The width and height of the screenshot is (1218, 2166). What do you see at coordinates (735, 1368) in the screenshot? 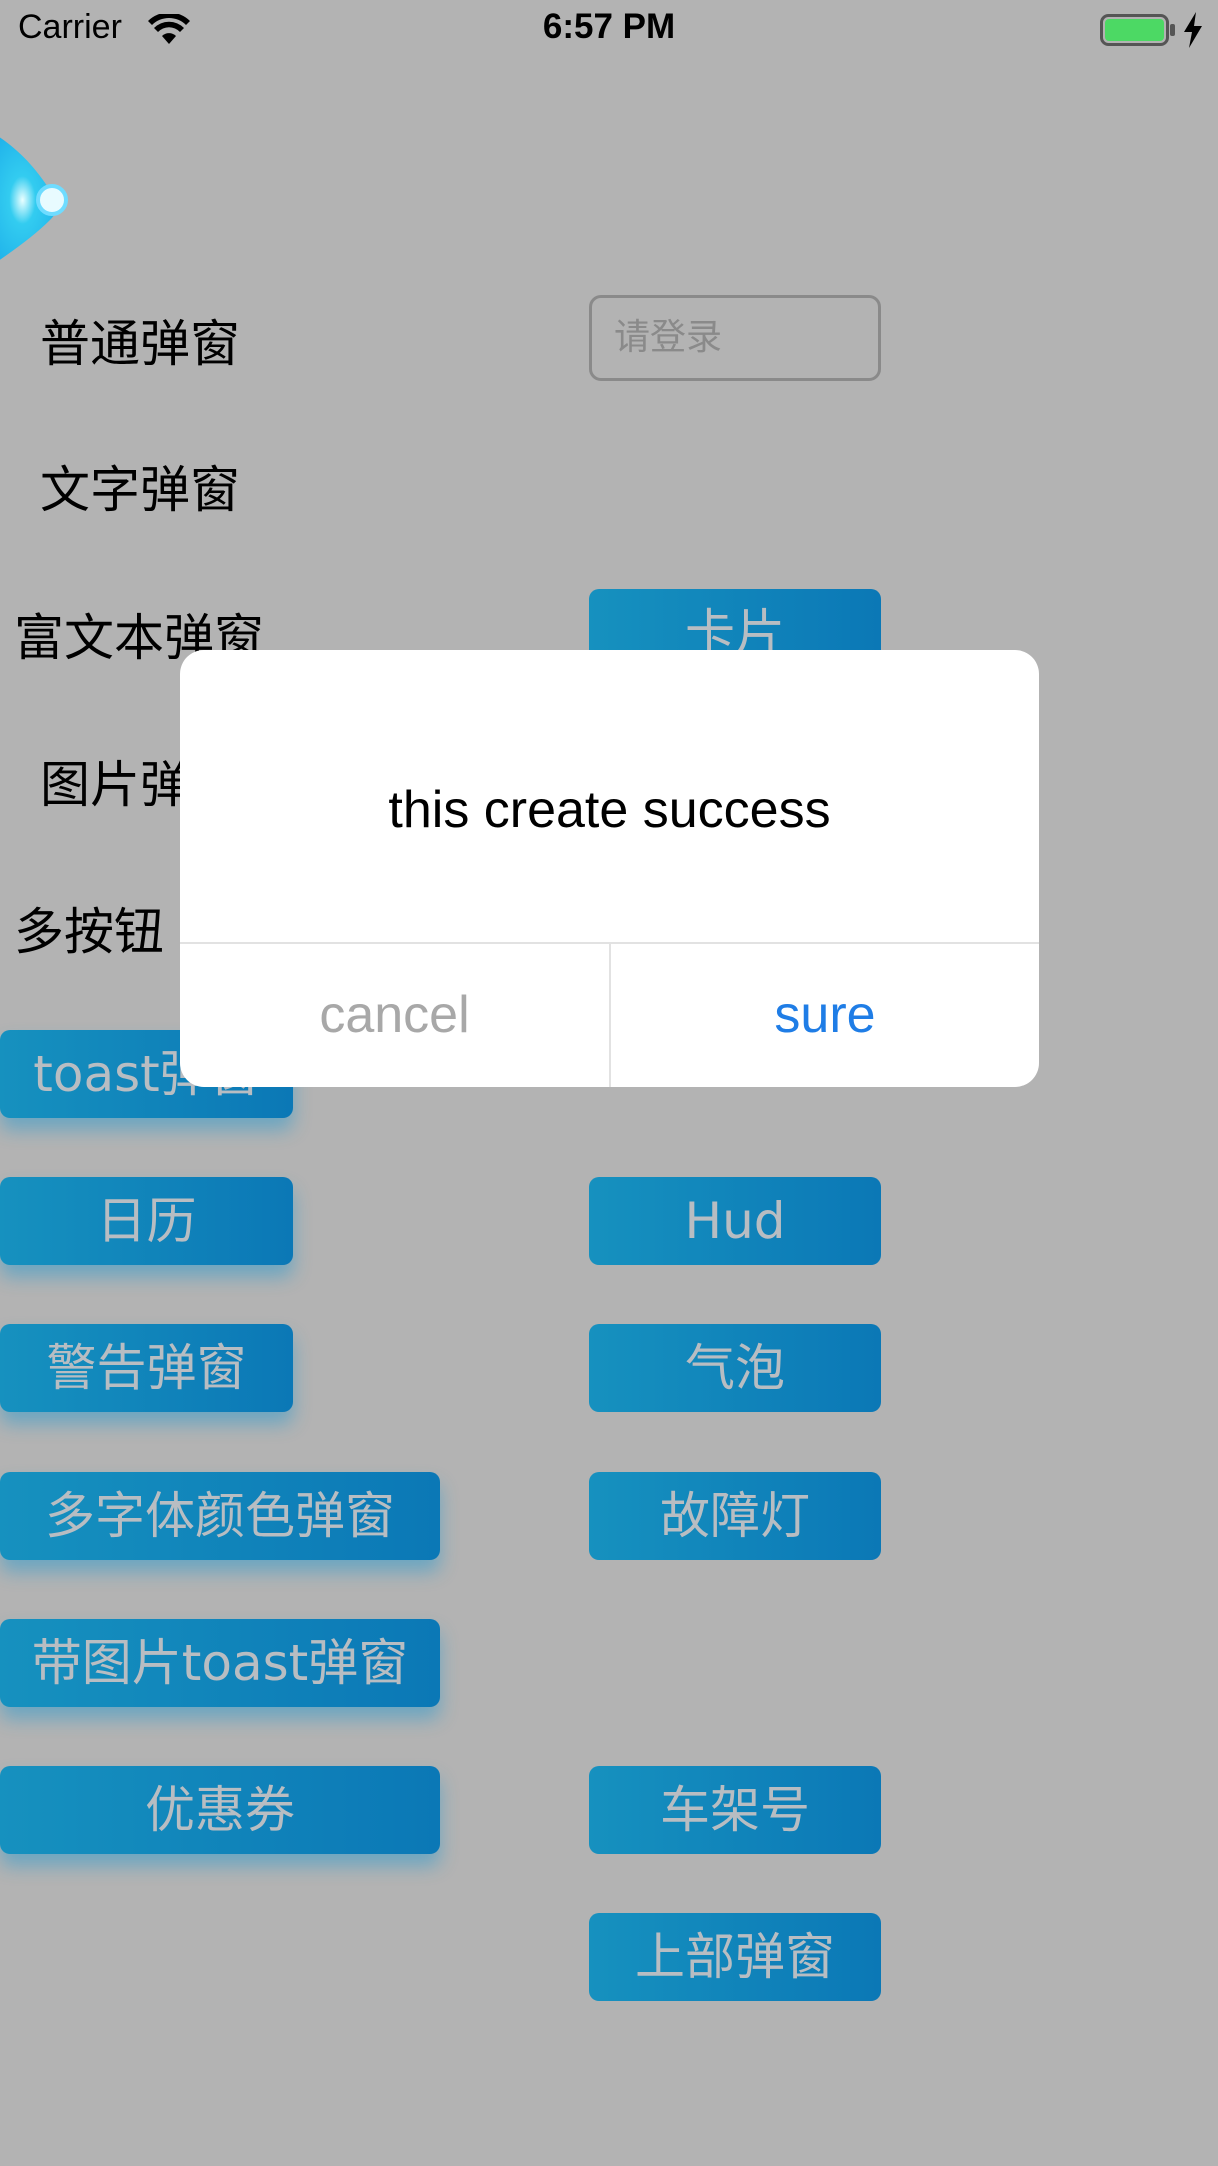
I see `bubble-button: 气泡` at bounding box center [735, 1368].